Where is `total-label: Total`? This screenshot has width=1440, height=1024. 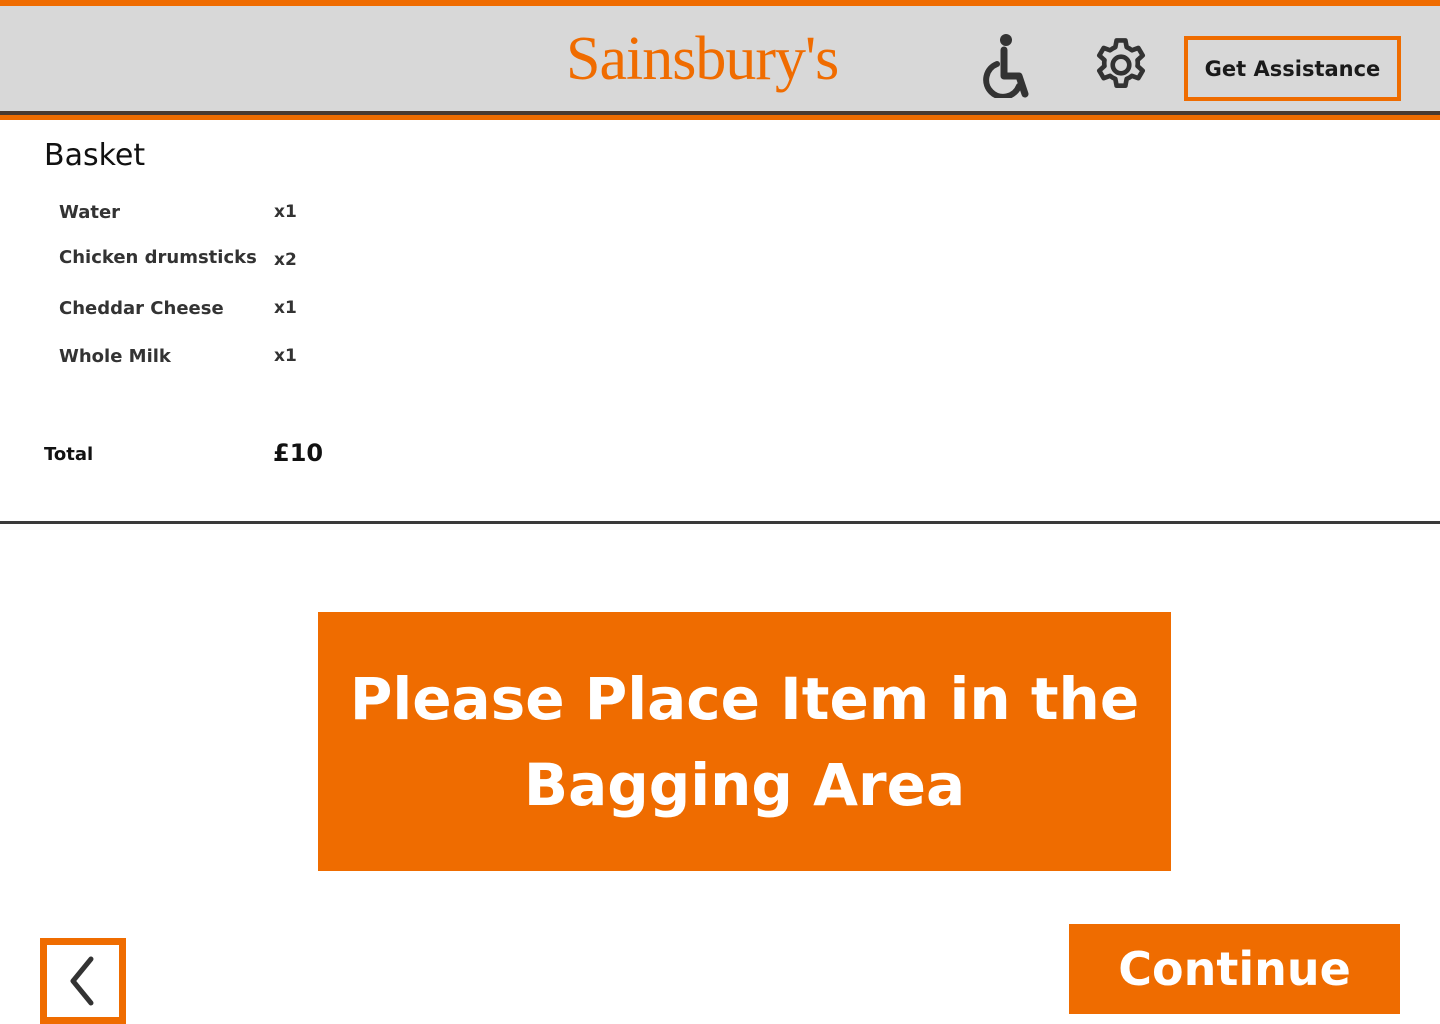
total-label: Total is located at coordinates (69, 454).